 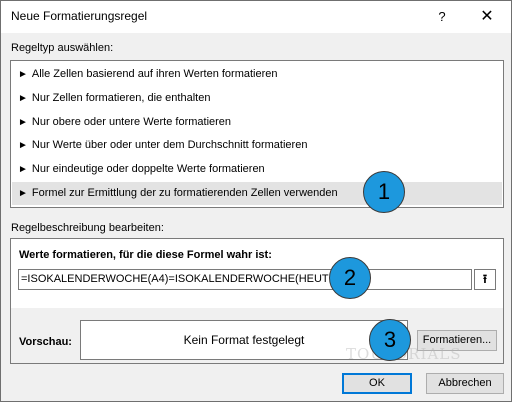 What do you see at coordinates (79, 16) in the screenshot?
I see `window-title: Neue Formatierungsregel` at bounding box center [79, 16].